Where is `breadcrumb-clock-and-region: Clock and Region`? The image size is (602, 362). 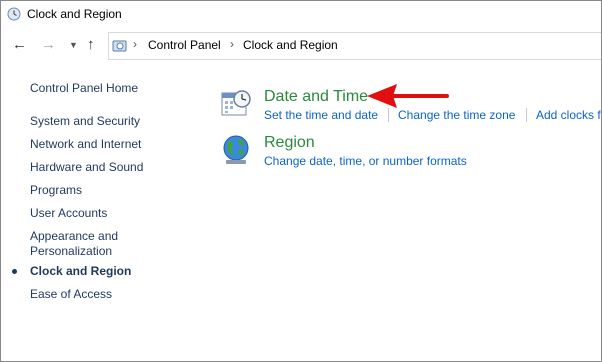
breadcrumb-clock-and-region: Clock and Region is located at coordinates (290, 45).